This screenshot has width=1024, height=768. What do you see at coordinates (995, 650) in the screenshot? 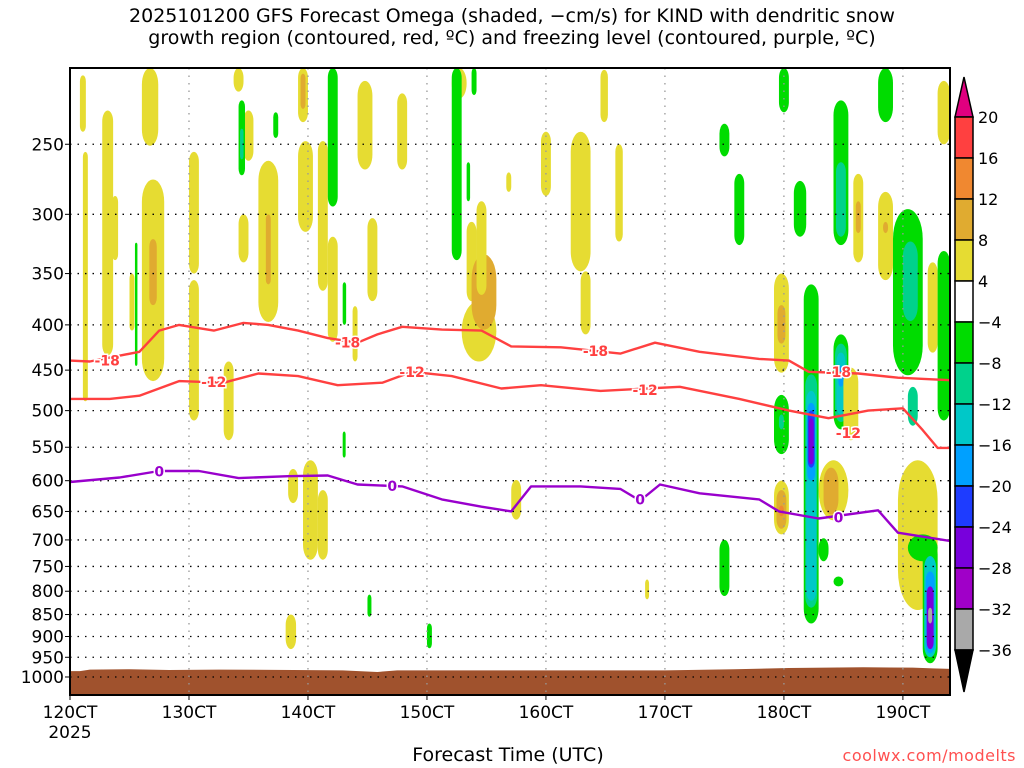
I see `colorbar-label: −36` at bounding box center [995, 650].